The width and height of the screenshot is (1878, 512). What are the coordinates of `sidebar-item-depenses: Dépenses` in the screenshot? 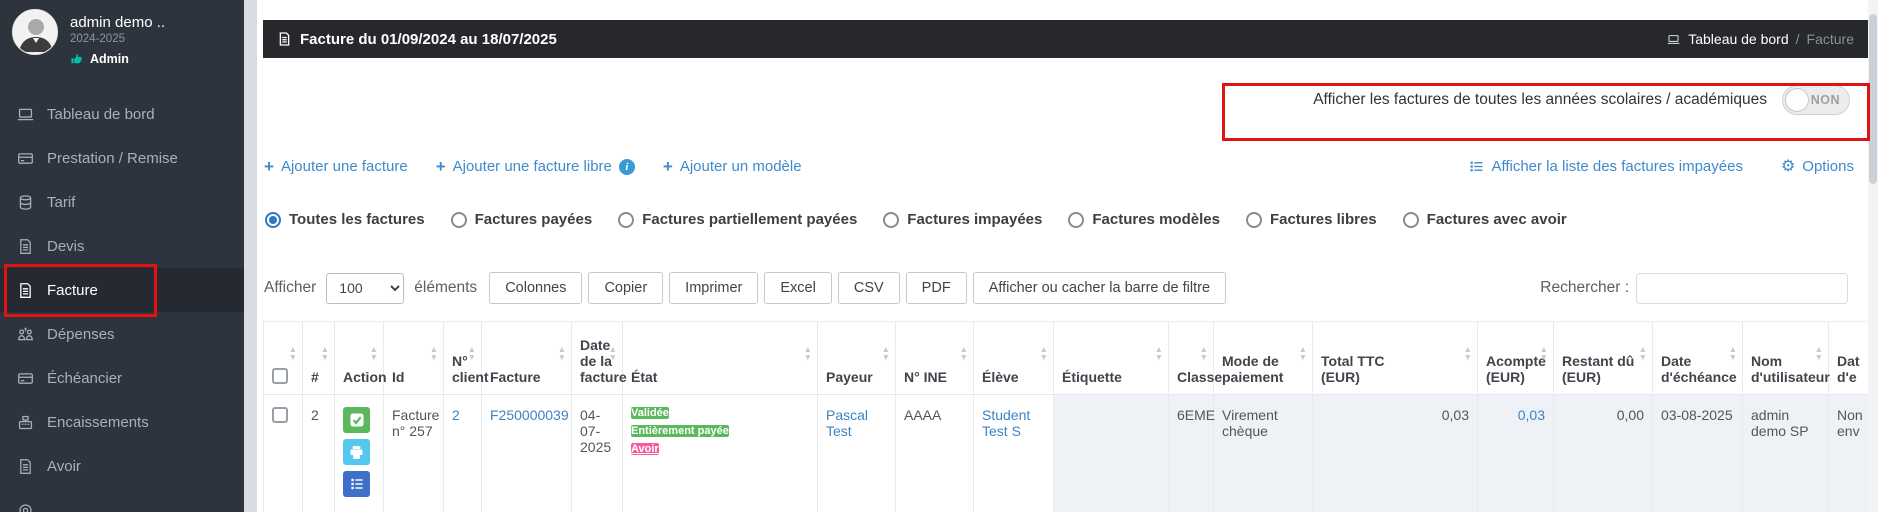 It's located at (122, 334).